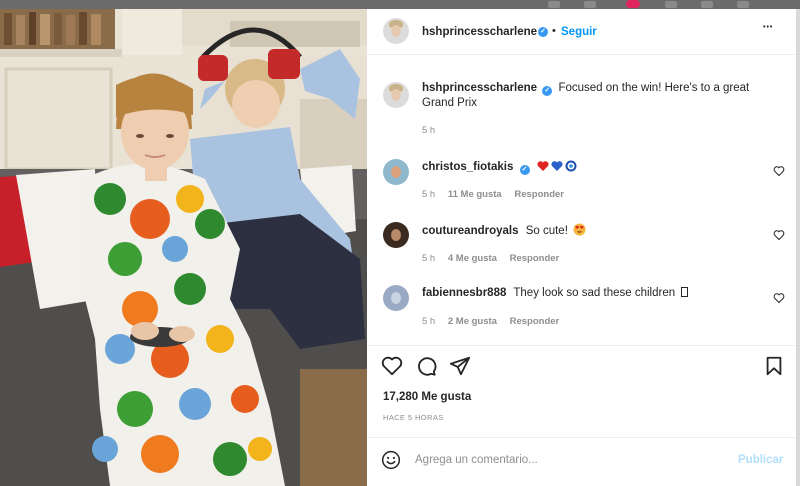  Describe the element at coordinates (427, 397) in the screenshot. I see `likes-count: 17,280 Me gusta` at that location.